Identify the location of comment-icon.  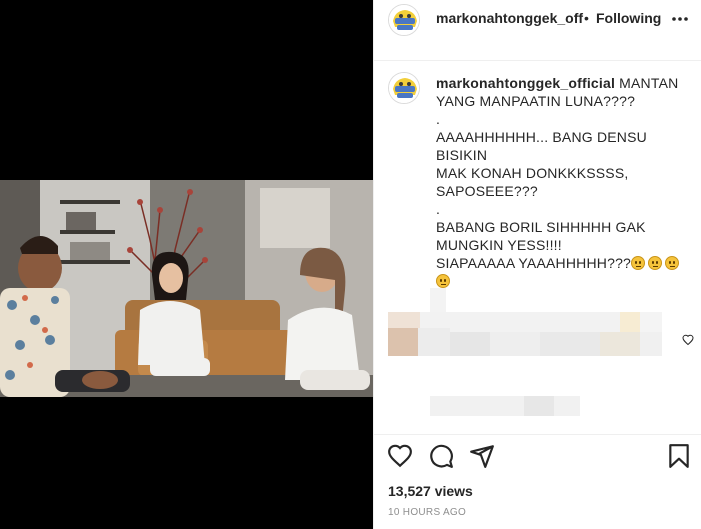
(441, 456).